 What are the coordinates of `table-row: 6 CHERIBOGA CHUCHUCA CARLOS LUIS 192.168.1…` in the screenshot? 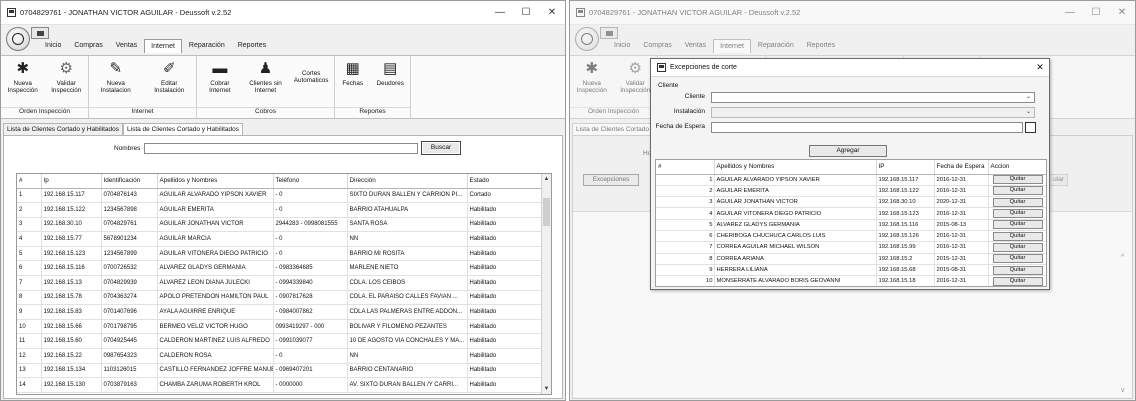 It's located at (851, 236).